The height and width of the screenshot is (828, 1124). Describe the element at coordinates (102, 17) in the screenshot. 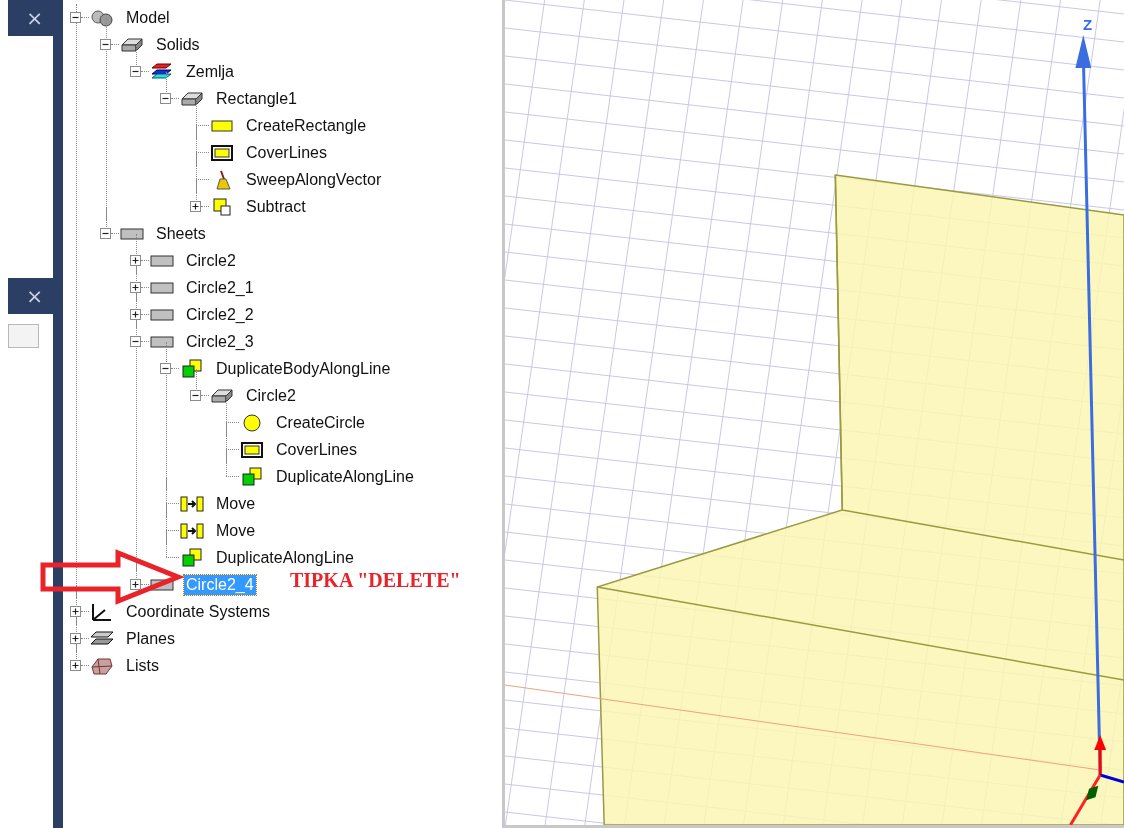

I see `gears-icon` at that location.